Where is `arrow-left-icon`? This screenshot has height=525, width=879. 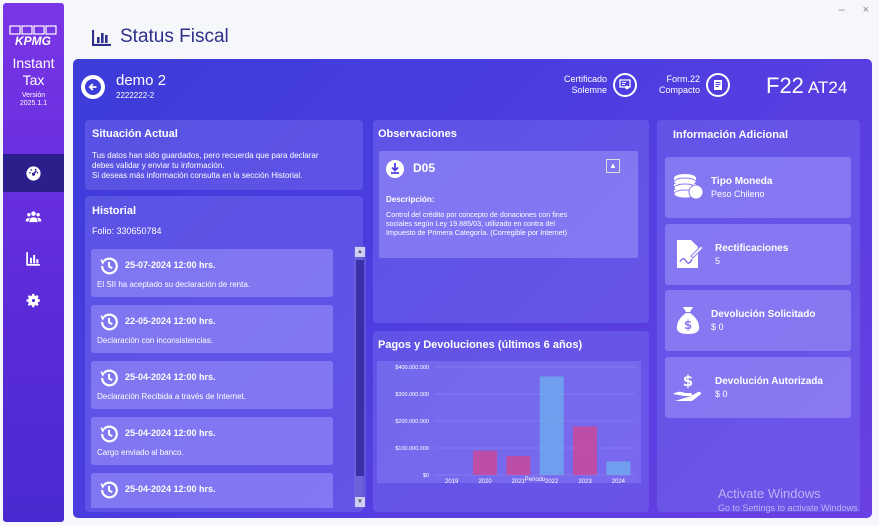 arrow-left-icon is located at coordinates (93, 87).